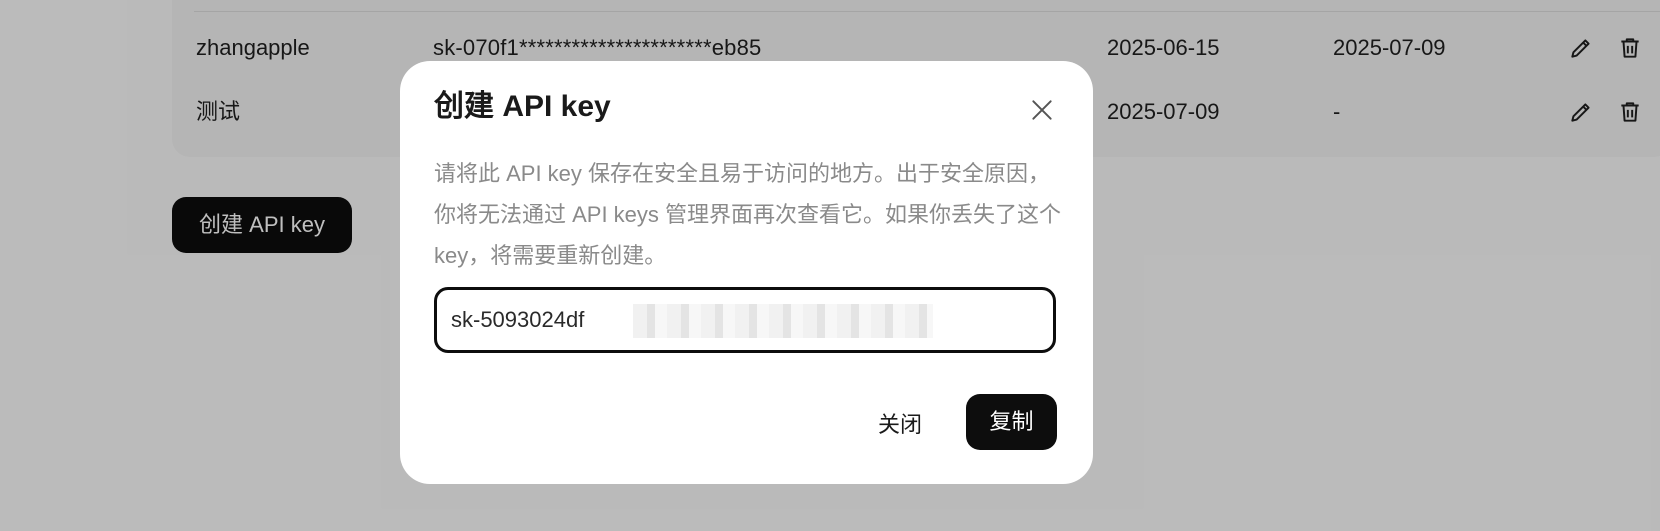 The width and height of the screenshot is (1660, 531). I want to click on close-icon, so click(1042, 110).